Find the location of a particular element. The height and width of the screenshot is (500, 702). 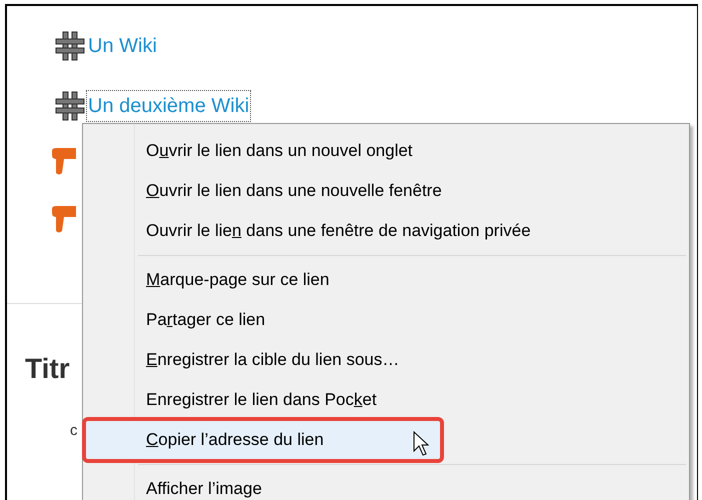

menu-item: Ouvrir le lien dans un nouvel onglet is located at coordinates (385, 151).